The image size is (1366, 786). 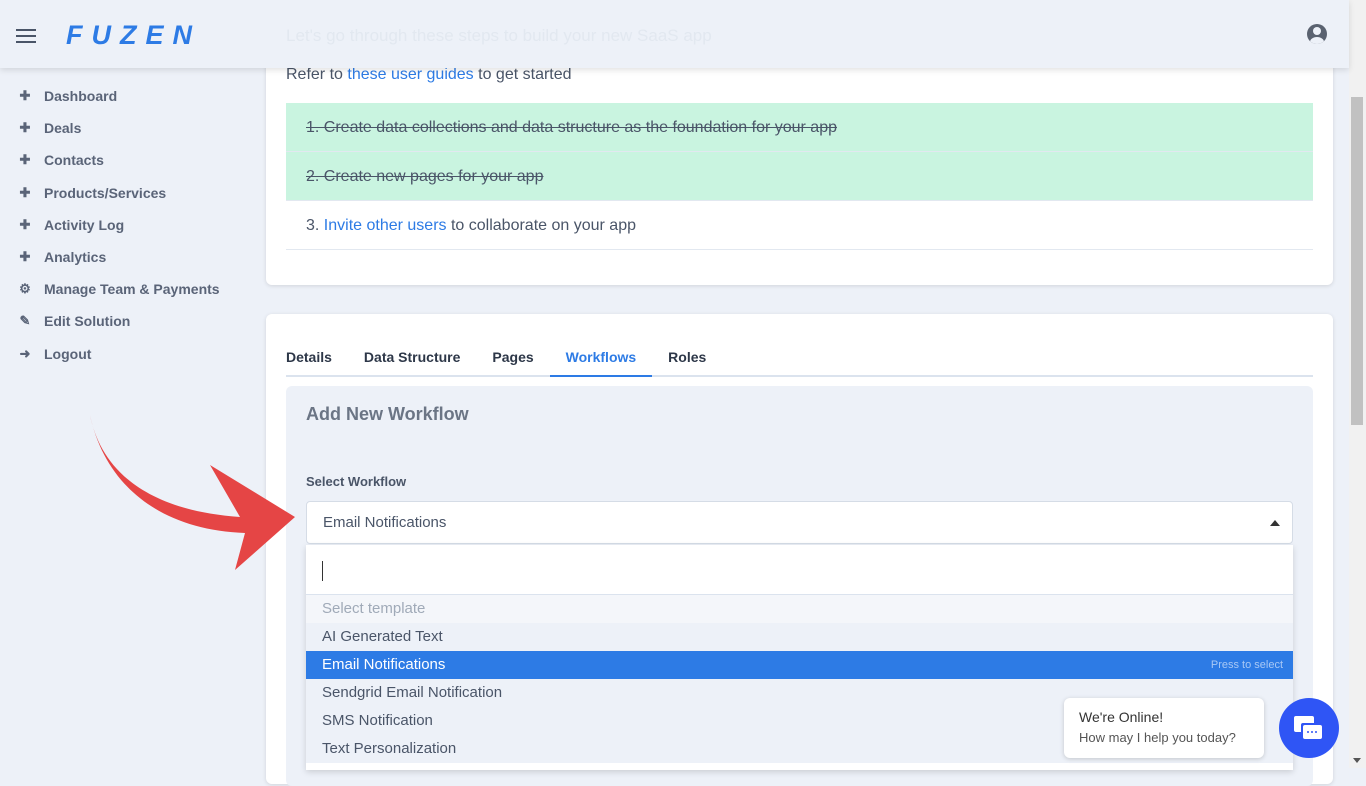 I want to click on text: to collaborate on your app, so click(x=543, y=225).